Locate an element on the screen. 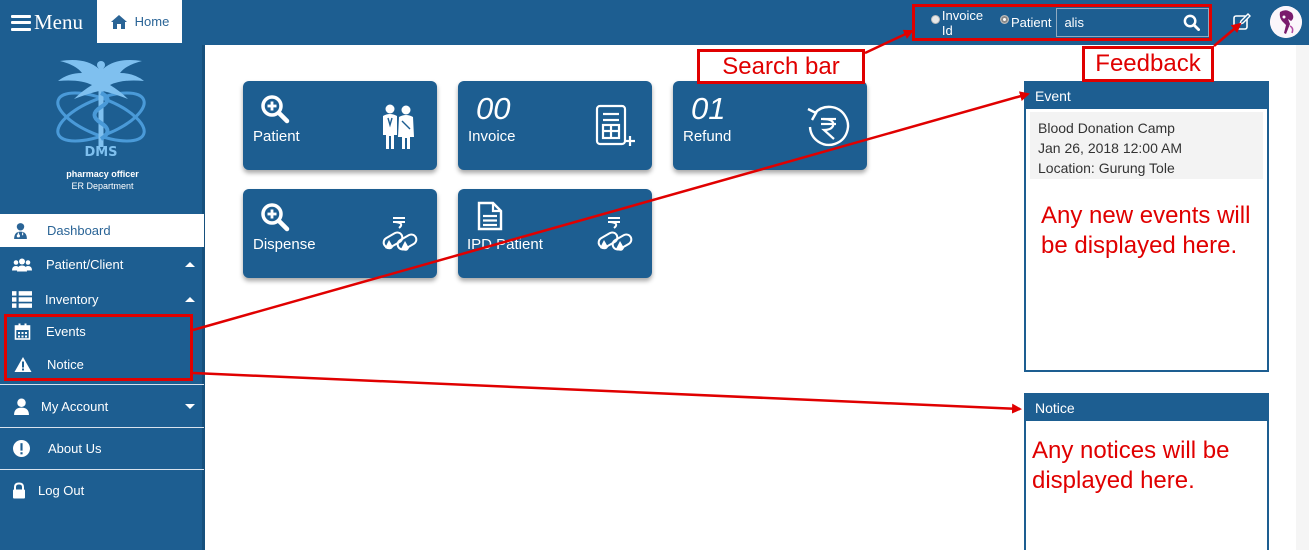 The width and height of the screenshot is (1309, 550). sidebar-item-label: Patient/Client is located at coordinates (85, 264).